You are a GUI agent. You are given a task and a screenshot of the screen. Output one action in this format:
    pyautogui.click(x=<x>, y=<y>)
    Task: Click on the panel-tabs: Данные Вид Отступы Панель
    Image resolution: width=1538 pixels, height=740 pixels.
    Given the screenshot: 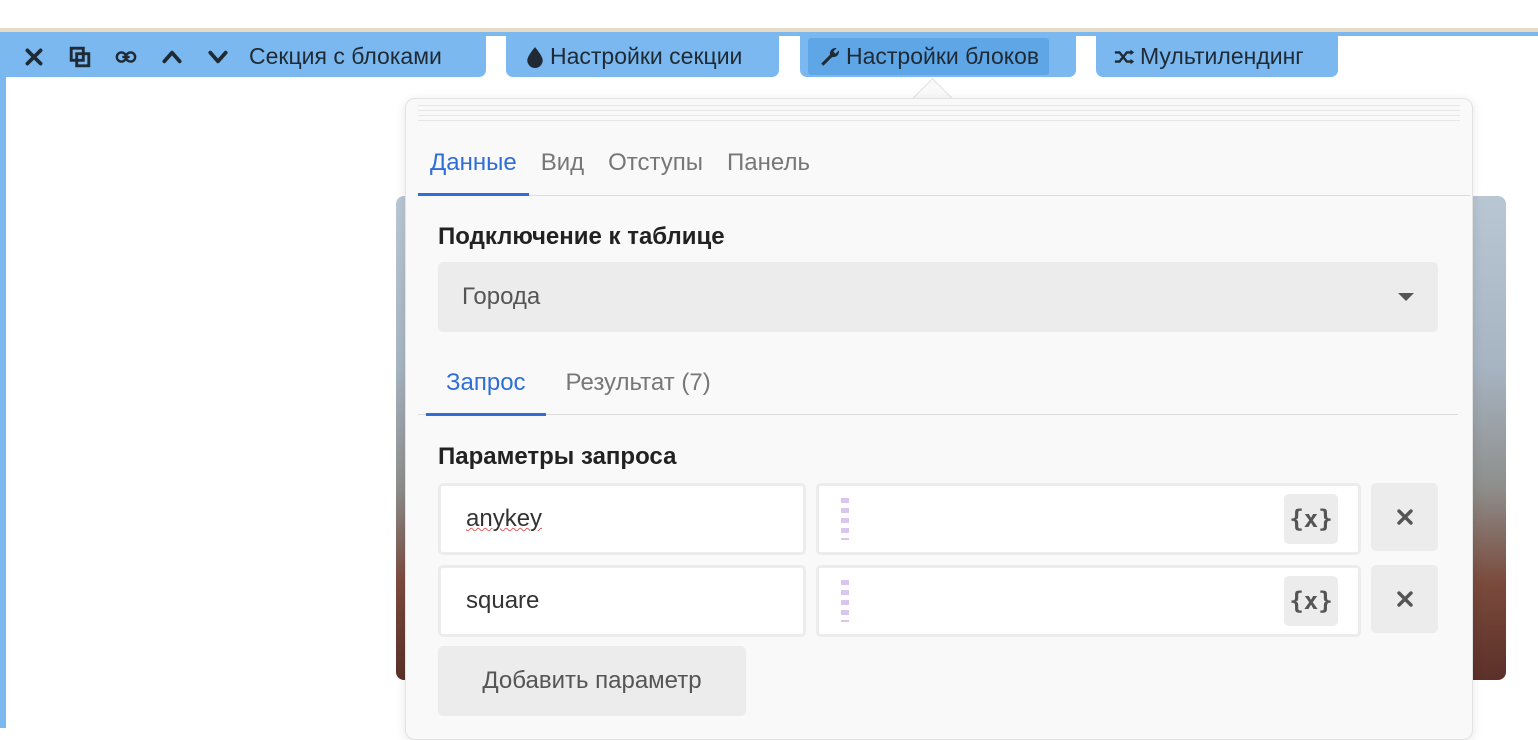 What is the action you would take?
    pyautogui.click(x=944, y=167)
    